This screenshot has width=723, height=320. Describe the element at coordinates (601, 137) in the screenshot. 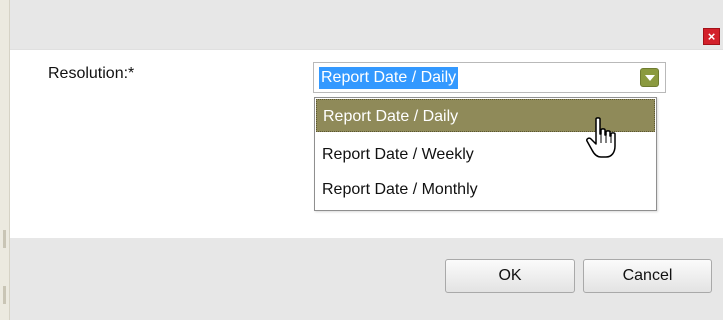

I see `hand-pointer-icon` at that location.